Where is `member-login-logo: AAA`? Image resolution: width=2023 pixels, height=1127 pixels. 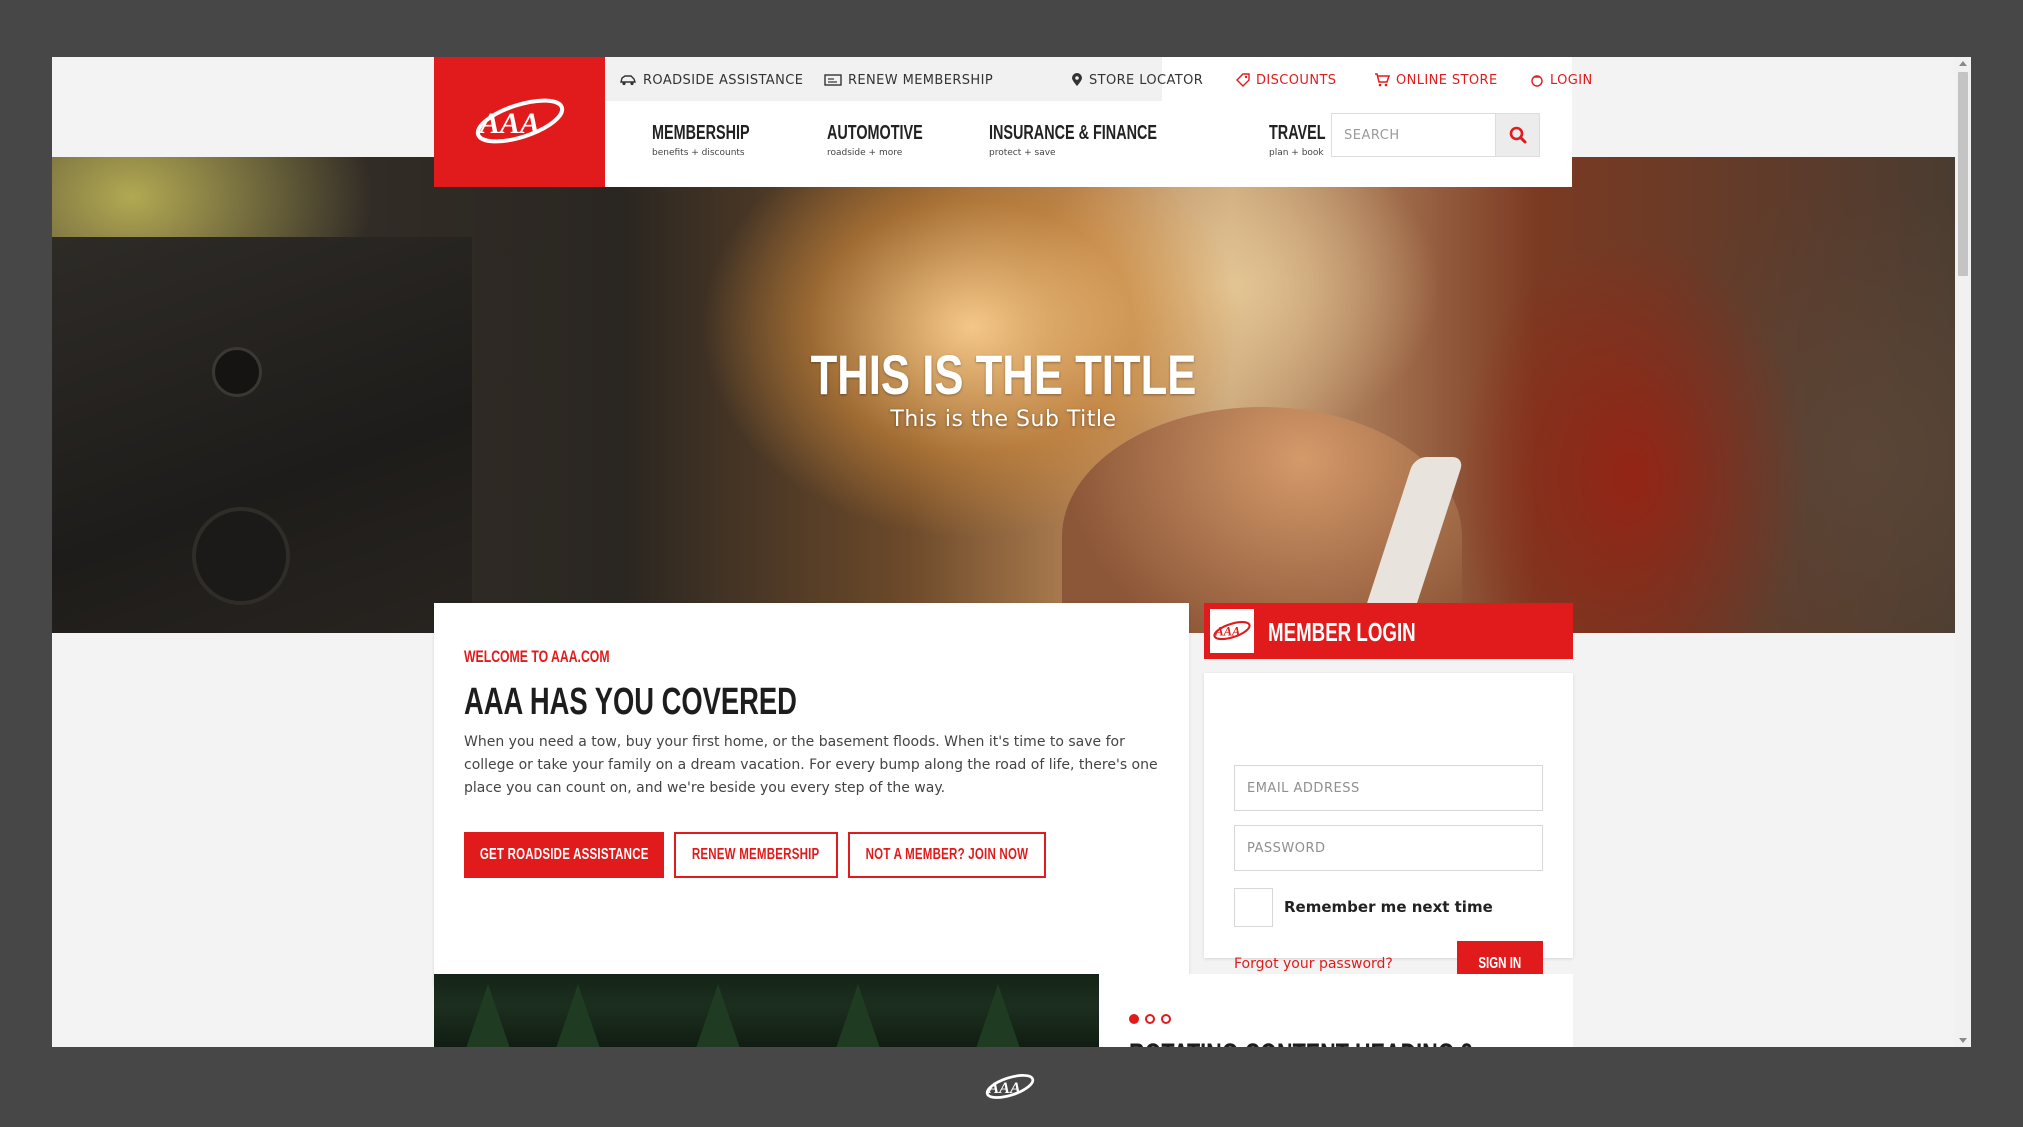
member-login-logo: AAA is located at coordinates (1232, 631).